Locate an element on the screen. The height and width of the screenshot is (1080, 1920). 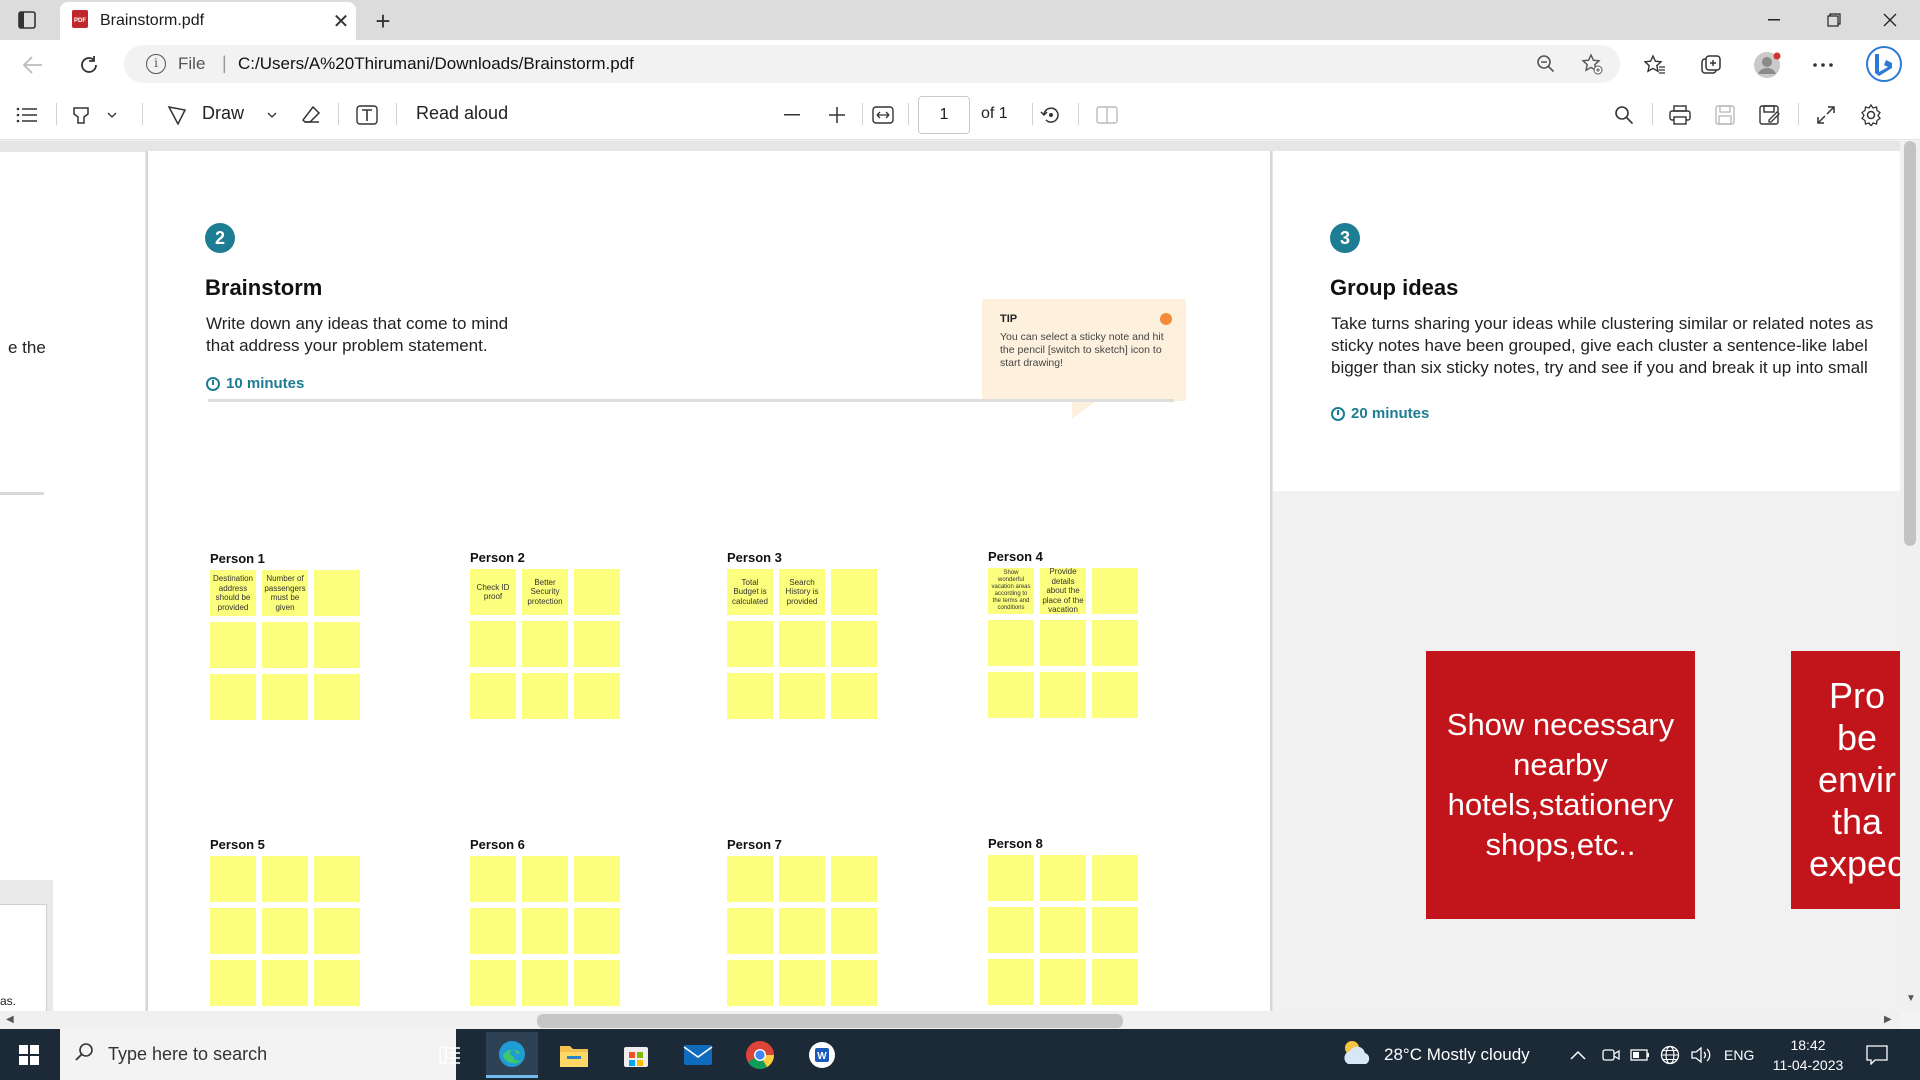
highlight-options-chevron-down-icon is located at coordinates (112, 115).